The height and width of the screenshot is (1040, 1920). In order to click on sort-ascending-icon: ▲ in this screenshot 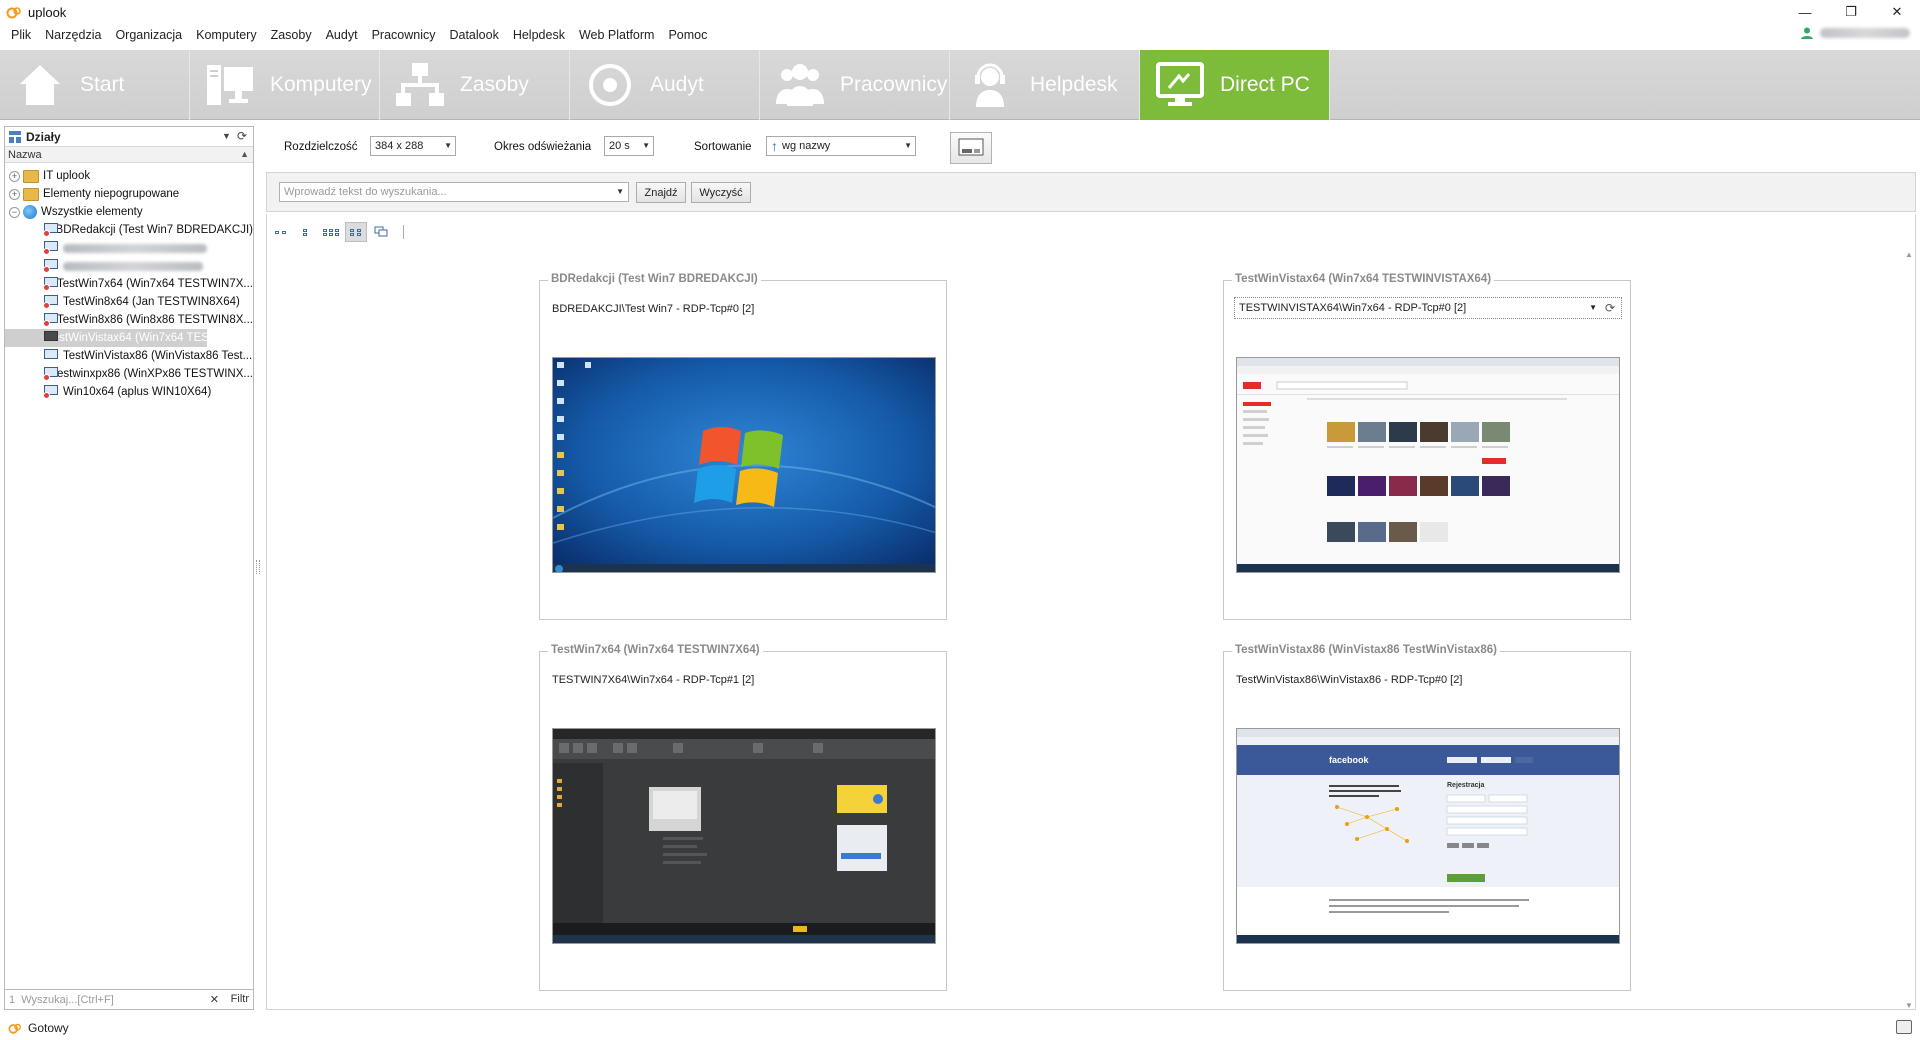, I will do `click(244, 154)`.